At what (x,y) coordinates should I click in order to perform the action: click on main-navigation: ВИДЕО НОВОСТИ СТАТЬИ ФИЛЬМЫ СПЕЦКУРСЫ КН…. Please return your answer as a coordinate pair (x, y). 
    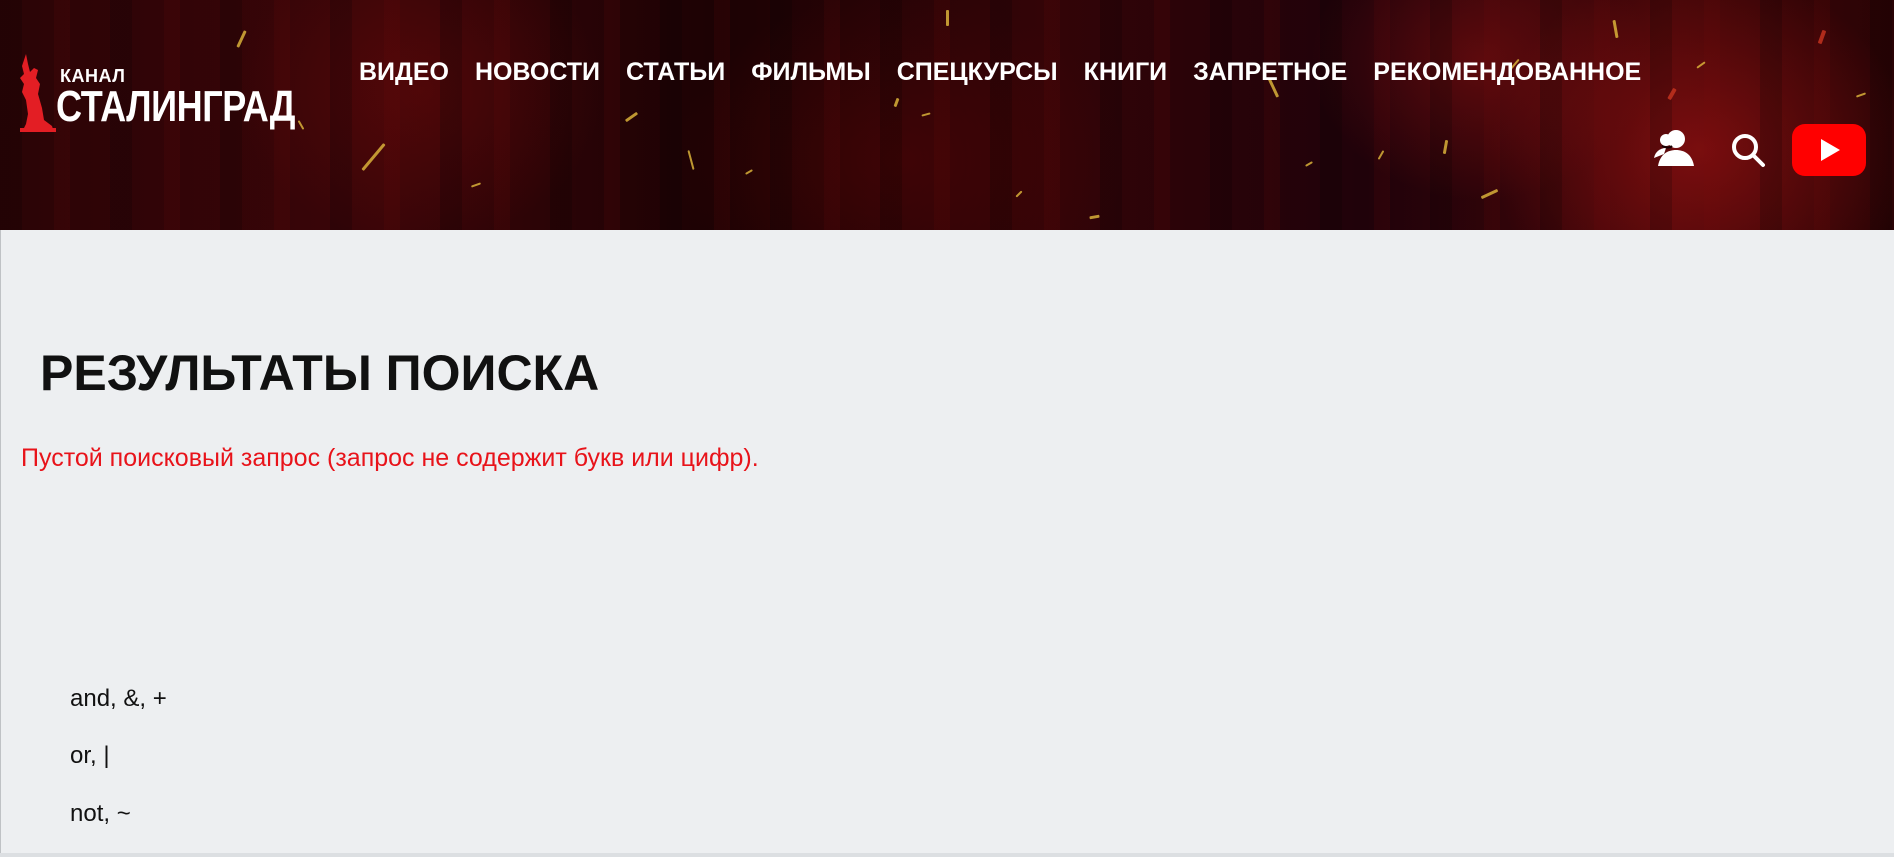
    Looking at the image, I should click on (1013, 72).